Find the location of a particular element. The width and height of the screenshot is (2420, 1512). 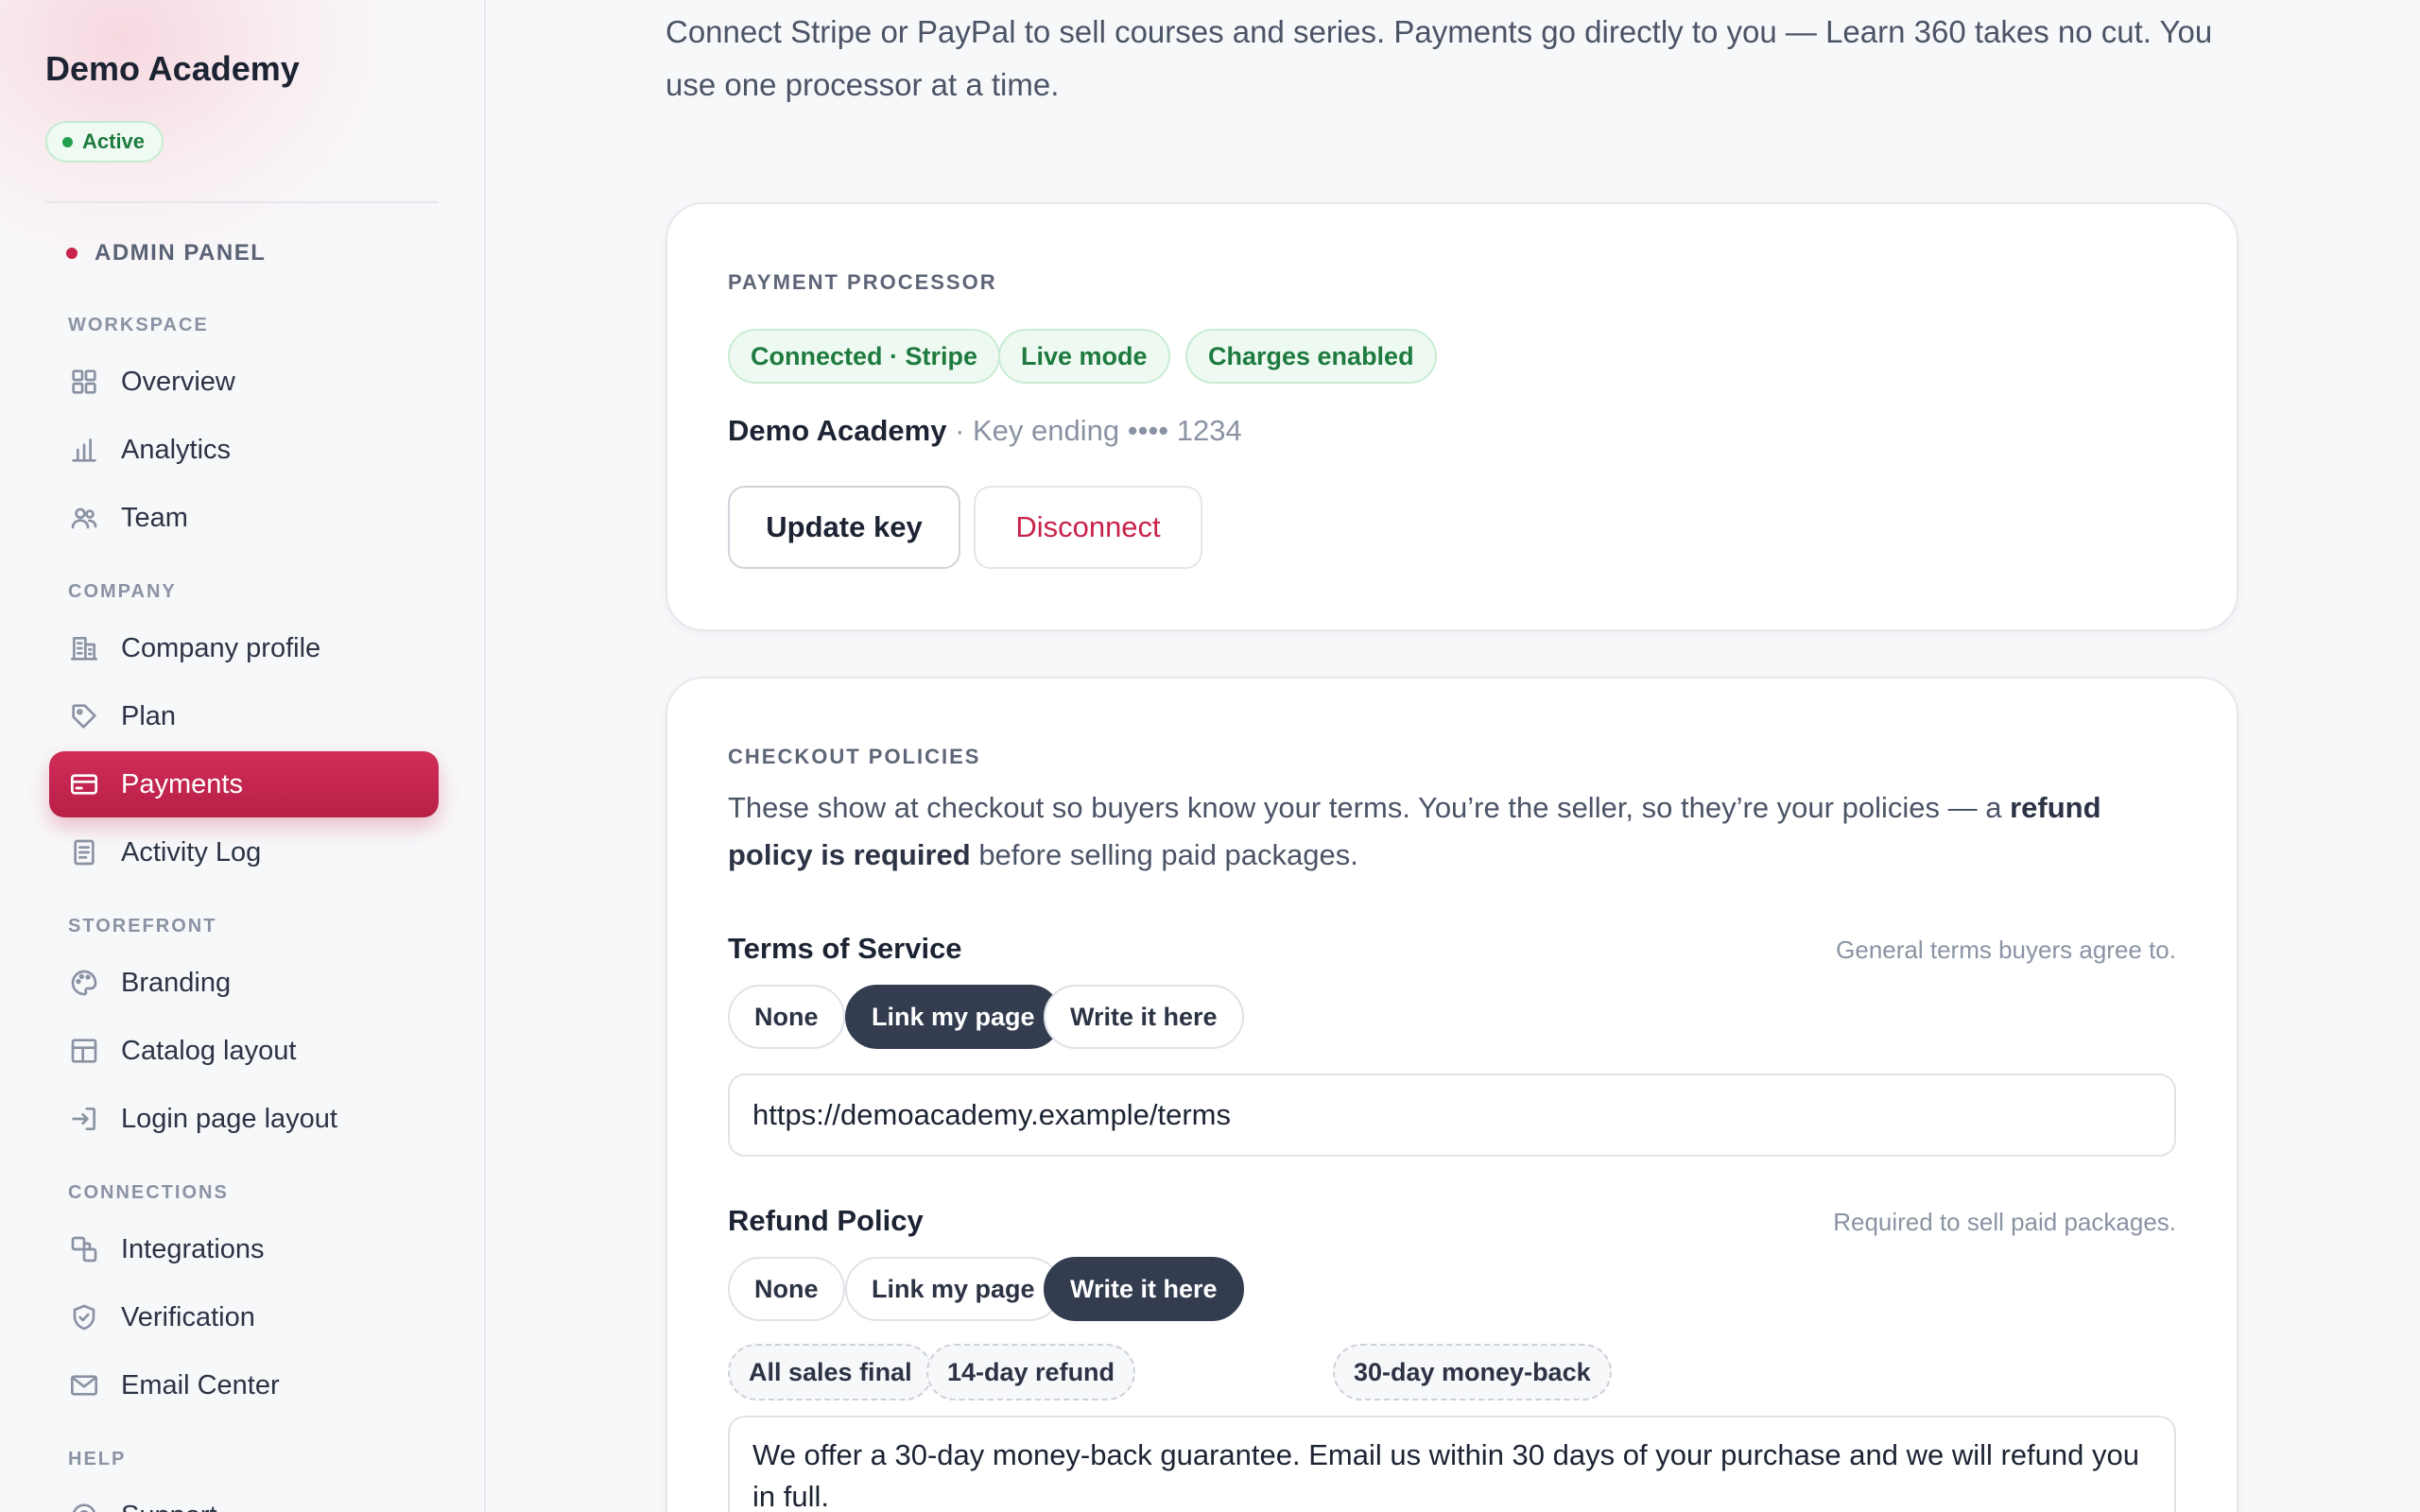

admin-panel-label: ADMIN PANEL is located at coordinates (166, 253).